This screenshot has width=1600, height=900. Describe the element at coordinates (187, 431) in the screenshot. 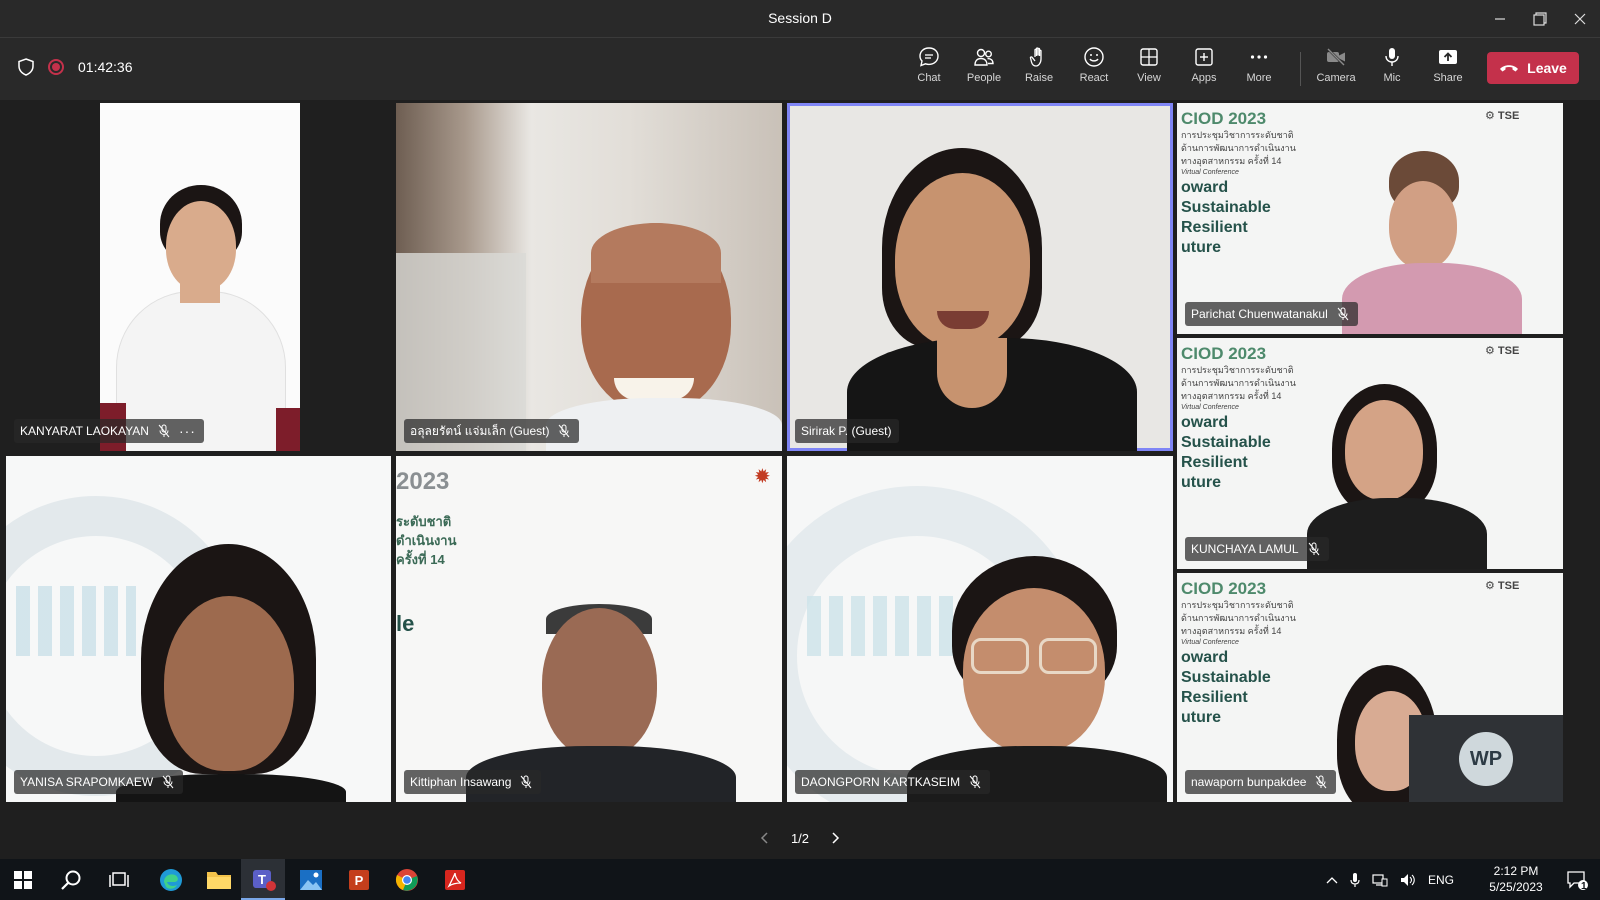

I see `more-options-icon: ···` at that location.